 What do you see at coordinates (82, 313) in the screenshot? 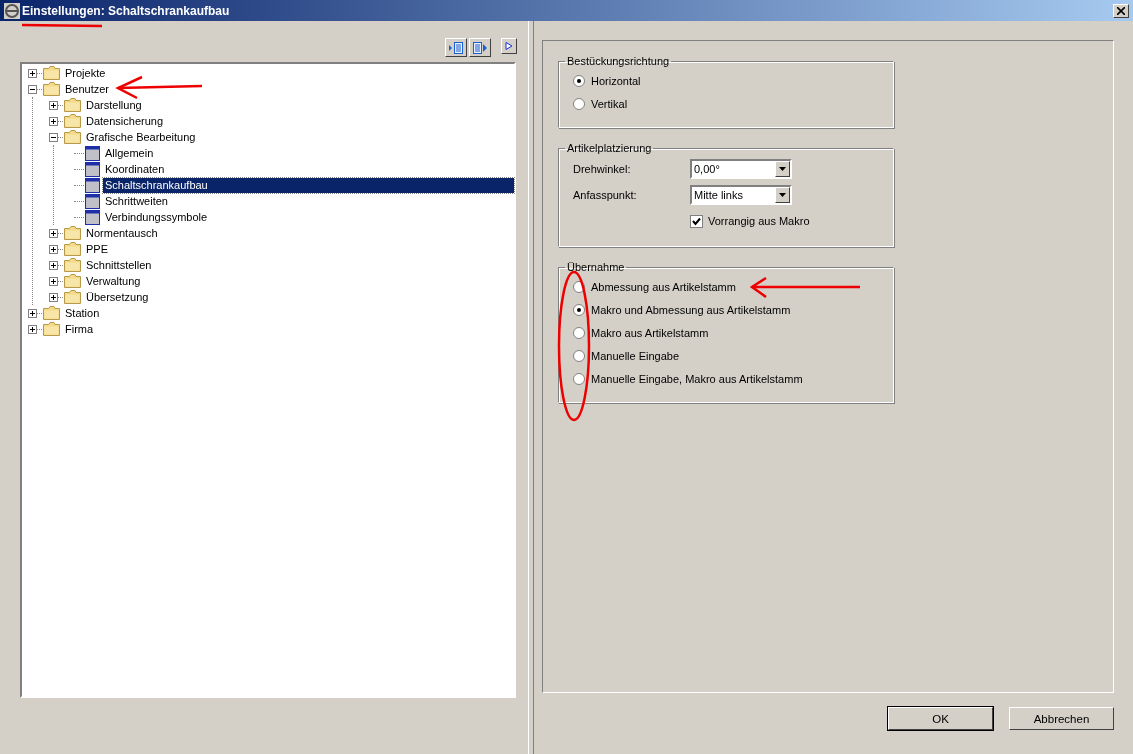
I see `tree-item: Station` at bounding box center [82, 313].